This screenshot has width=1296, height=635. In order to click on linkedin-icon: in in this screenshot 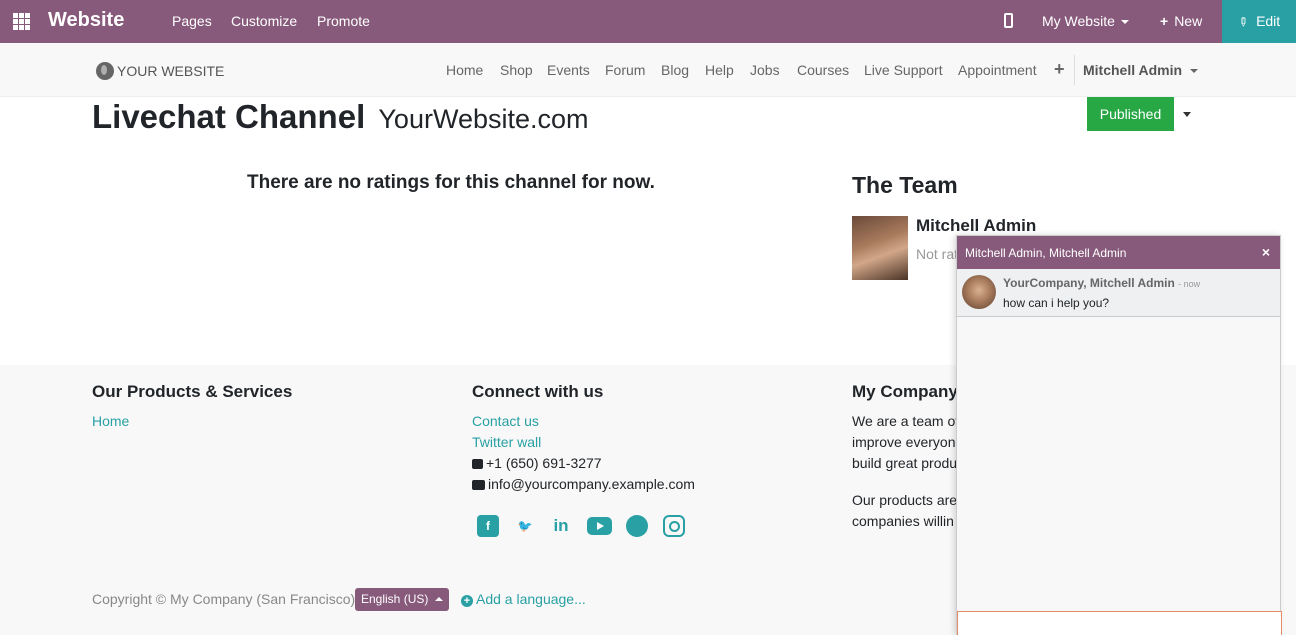, I will do `click(561, 526)`.